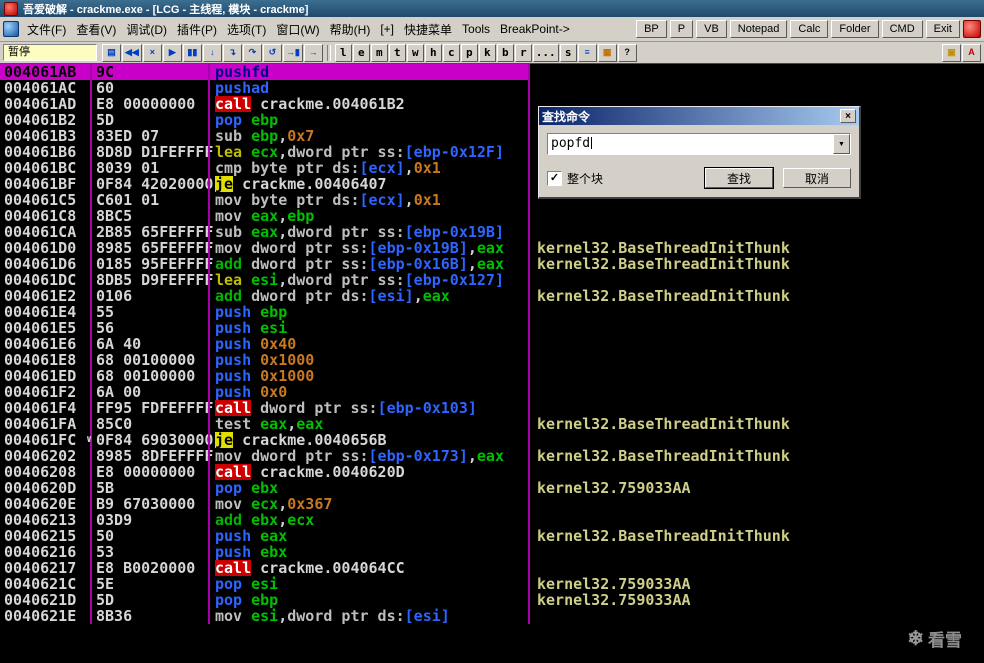 Image resolution: width=984 pixels, height=663 pixels. What do you see at coordinates (387, 29) in the screenshot?
I see `menu-item: [+]` at bounding box center [387, 29].